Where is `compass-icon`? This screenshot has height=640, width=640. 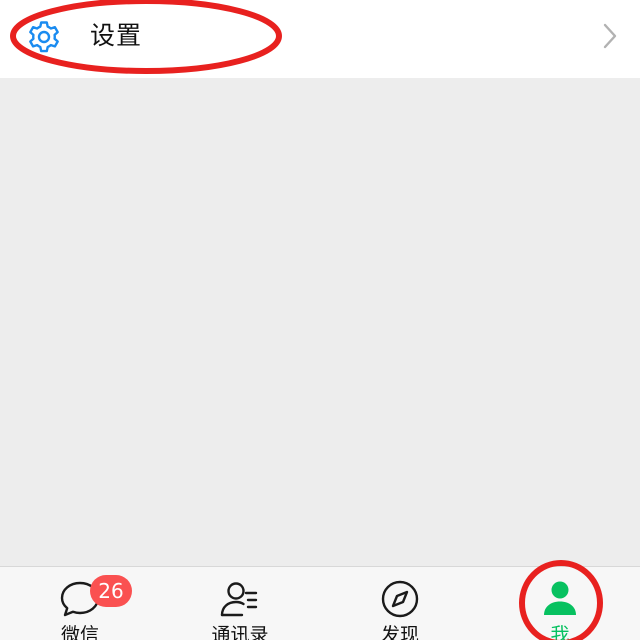 compass-icon is located at coordinates (400, 599).